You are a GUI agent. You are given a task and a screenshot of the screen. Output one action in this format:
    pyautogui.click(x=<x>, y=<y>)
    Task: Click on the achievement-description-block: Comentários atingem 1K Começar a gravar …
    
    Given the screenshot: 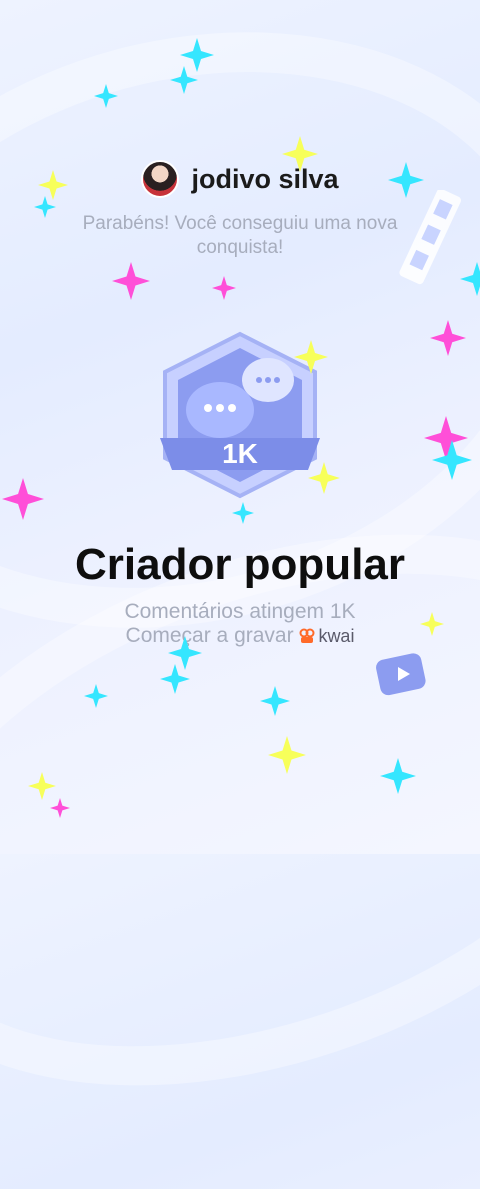 What is the action you would take?
    pyautogui.click(x=240, y=624)
    